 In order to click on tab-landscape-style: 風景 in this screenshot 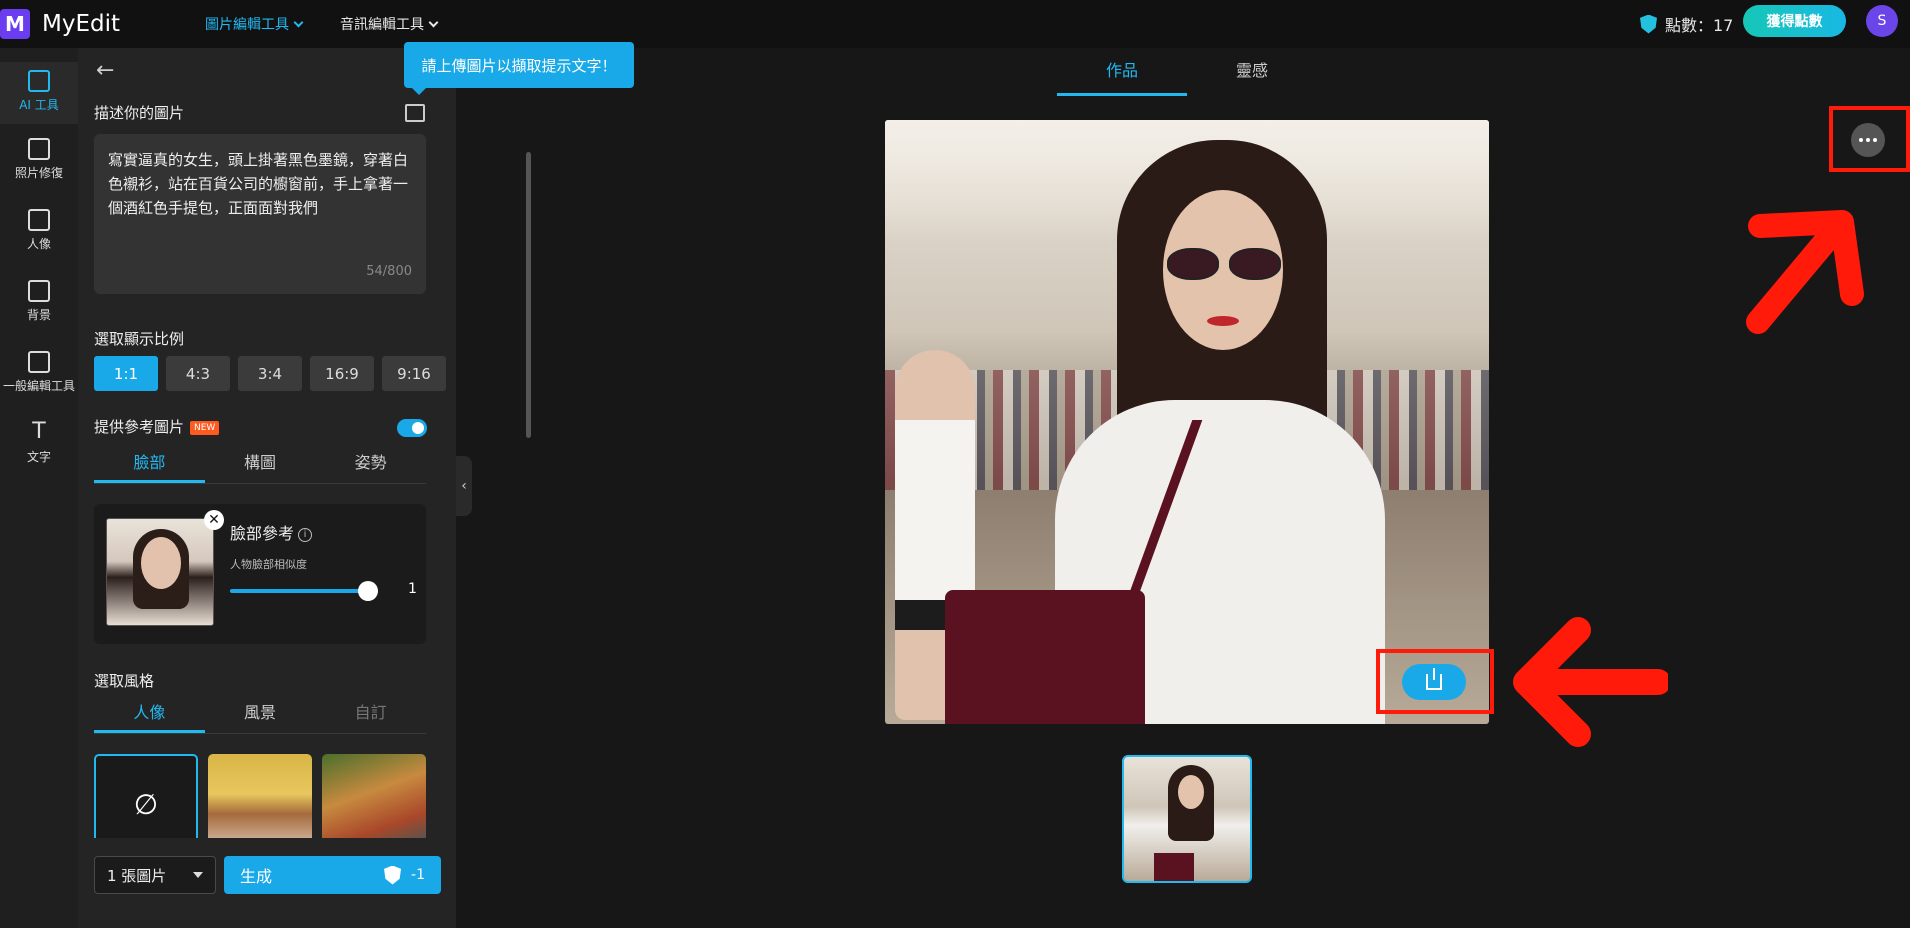, I will do `click(260, 714)`.